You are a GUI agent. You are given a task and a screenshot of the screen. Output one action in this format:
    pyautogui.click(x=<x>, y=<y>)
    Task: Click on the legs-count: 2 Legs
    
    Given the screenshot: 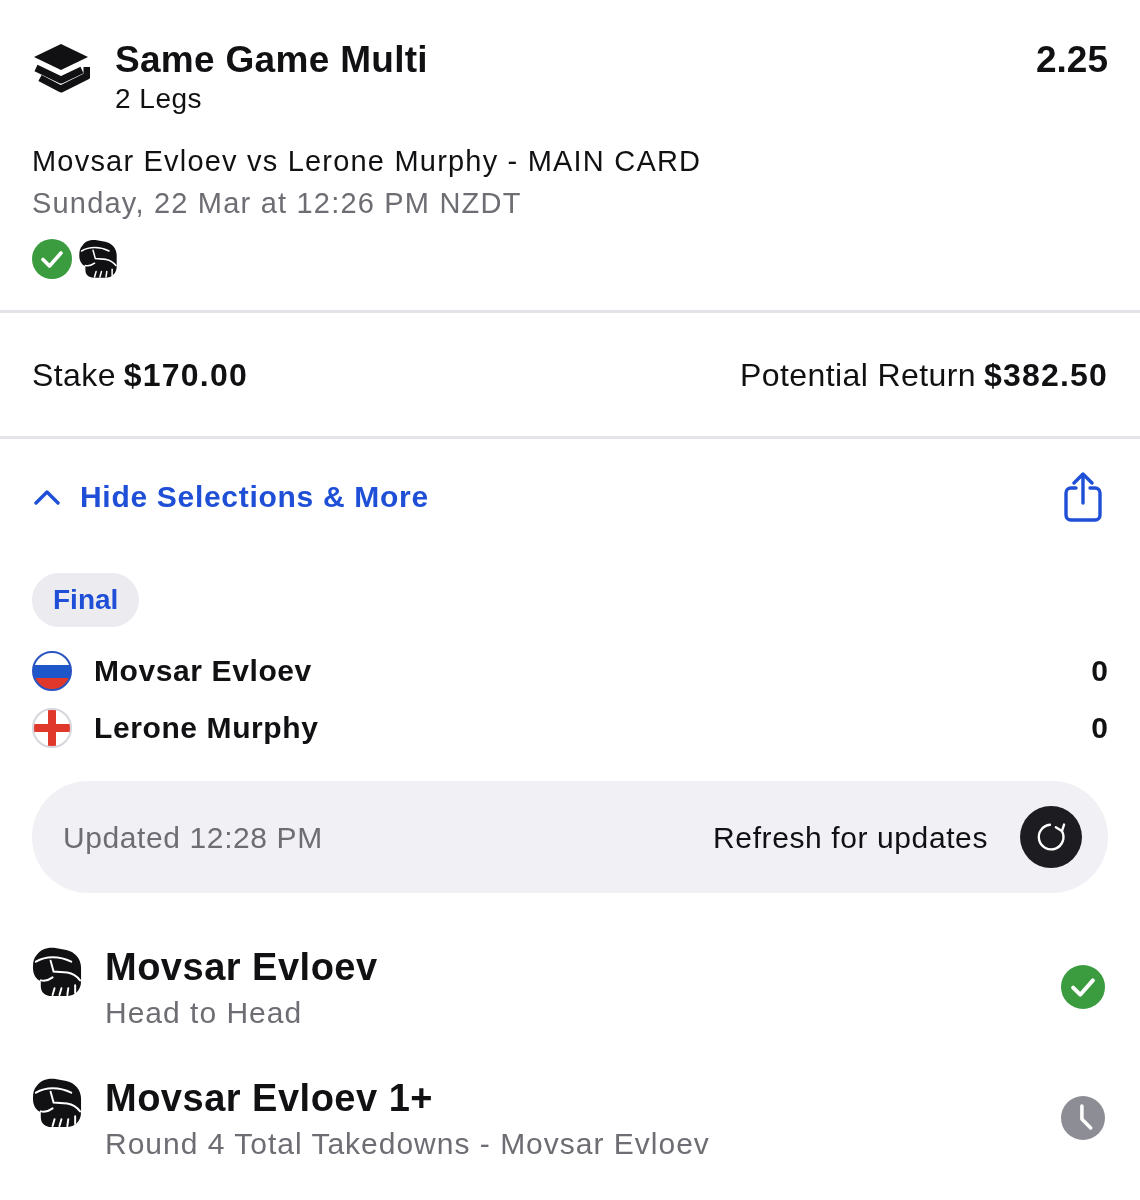 What is the action you would take?
    pyautogui.click(x=159, y=99)
    